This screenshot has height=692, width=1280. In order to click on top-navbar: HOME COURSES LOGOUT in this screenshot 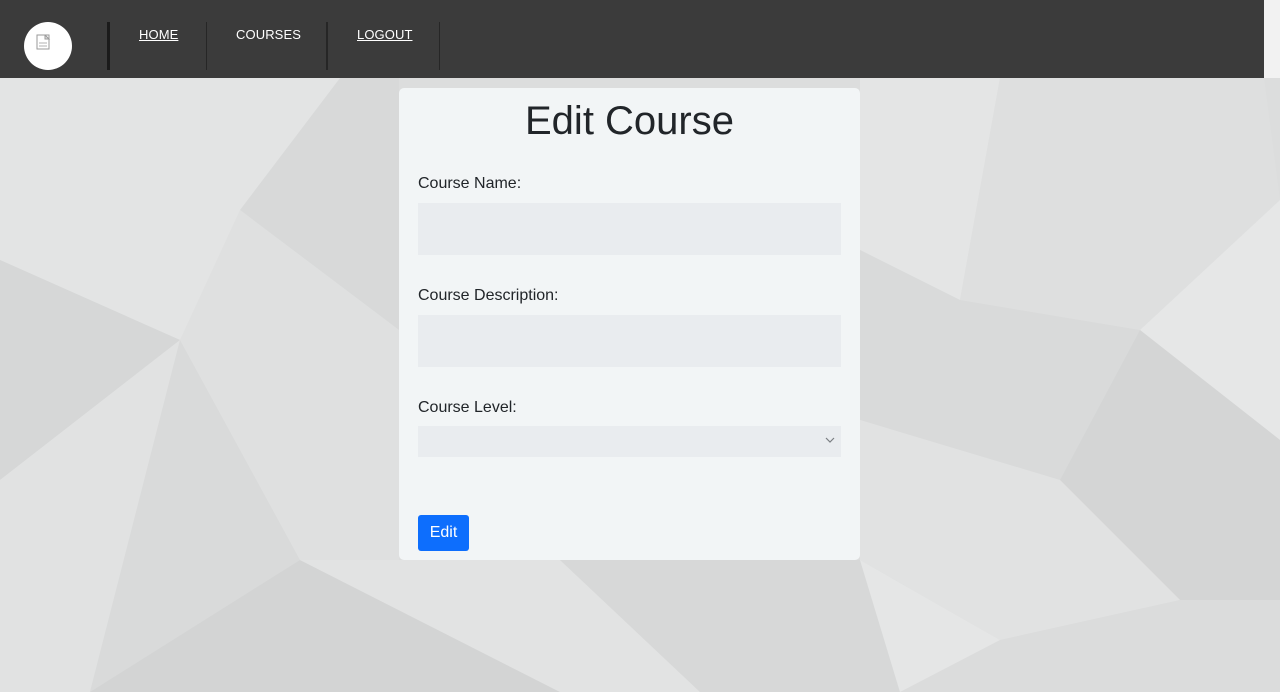, I will do `click(632, 39)`.